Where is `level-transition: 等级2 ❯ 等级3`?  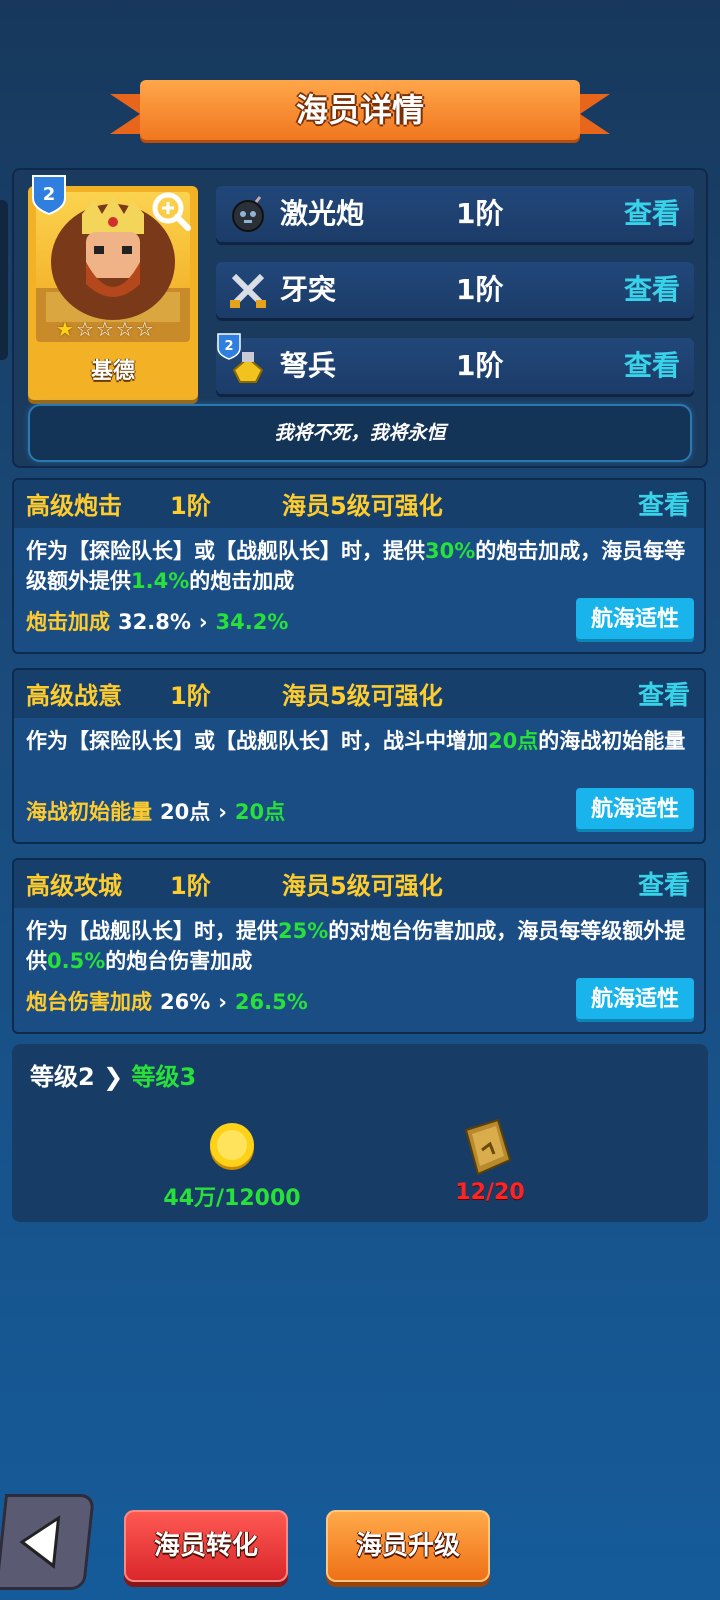 level-transition: 等级2 ❯ 等级3 is located at coordinates (113, 1077).